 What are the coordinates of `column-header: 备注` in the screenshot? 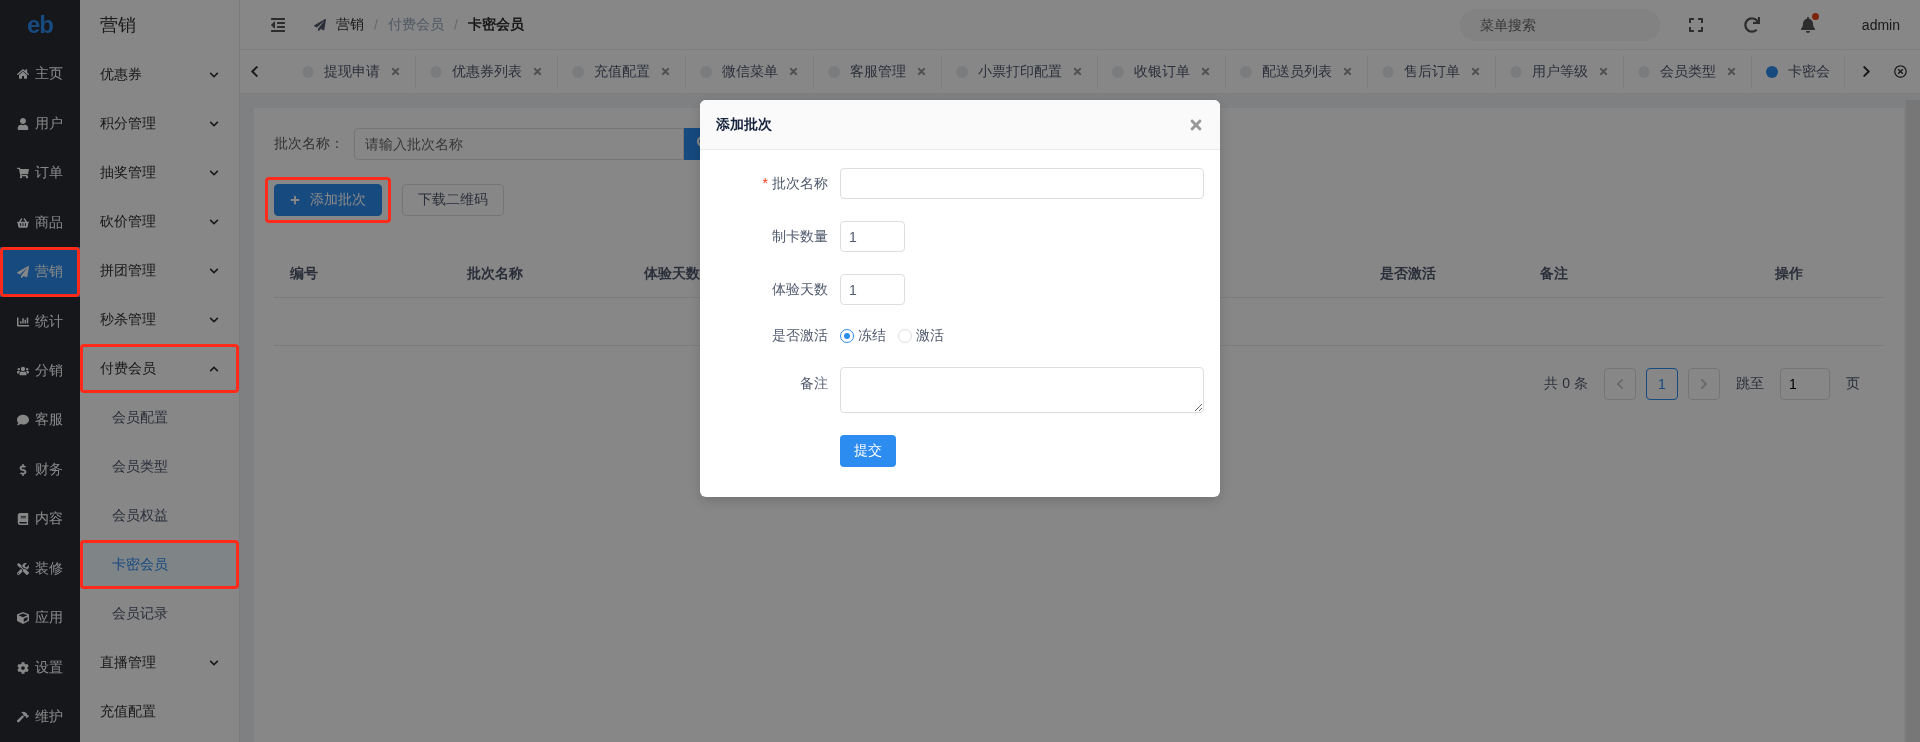 It's located at (1554, 272).